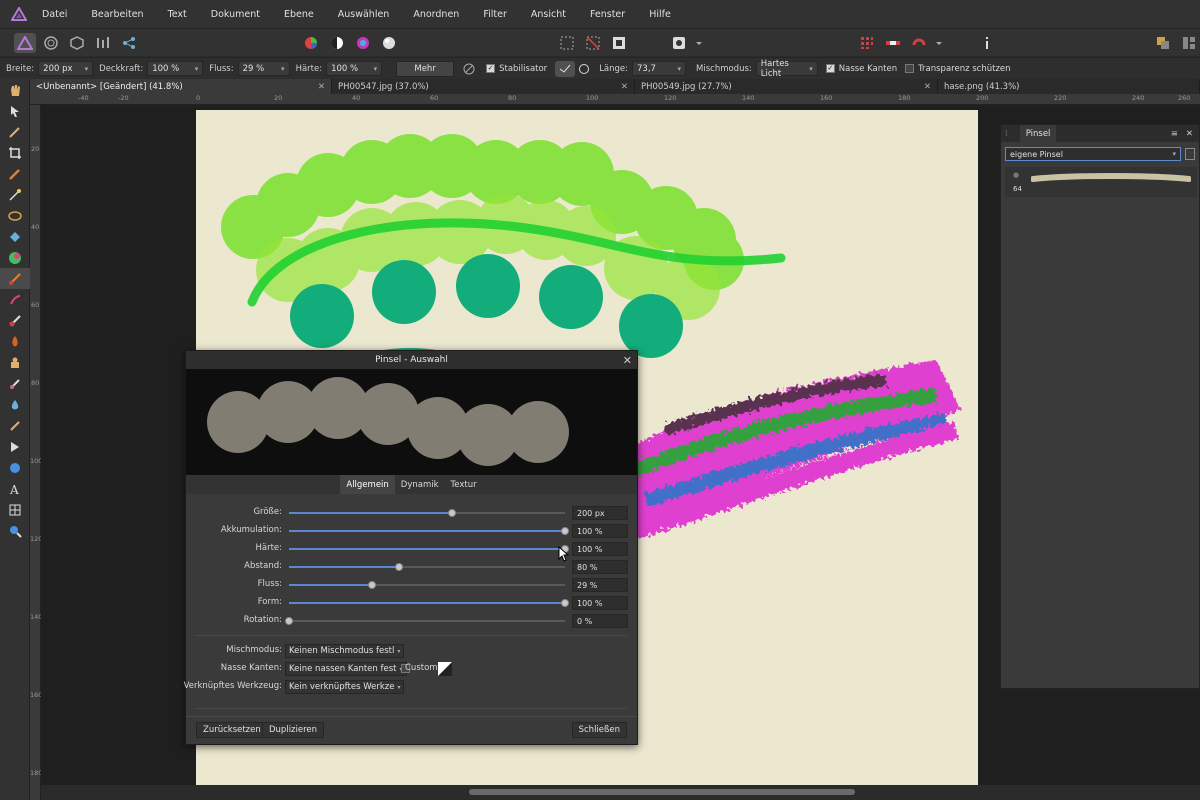 The height and width of the screenshot is (800, 1200). What do you see at coordinates (987, 43) in the screenshot?
I see `help-info-icon` at bounding box center [987, 43].